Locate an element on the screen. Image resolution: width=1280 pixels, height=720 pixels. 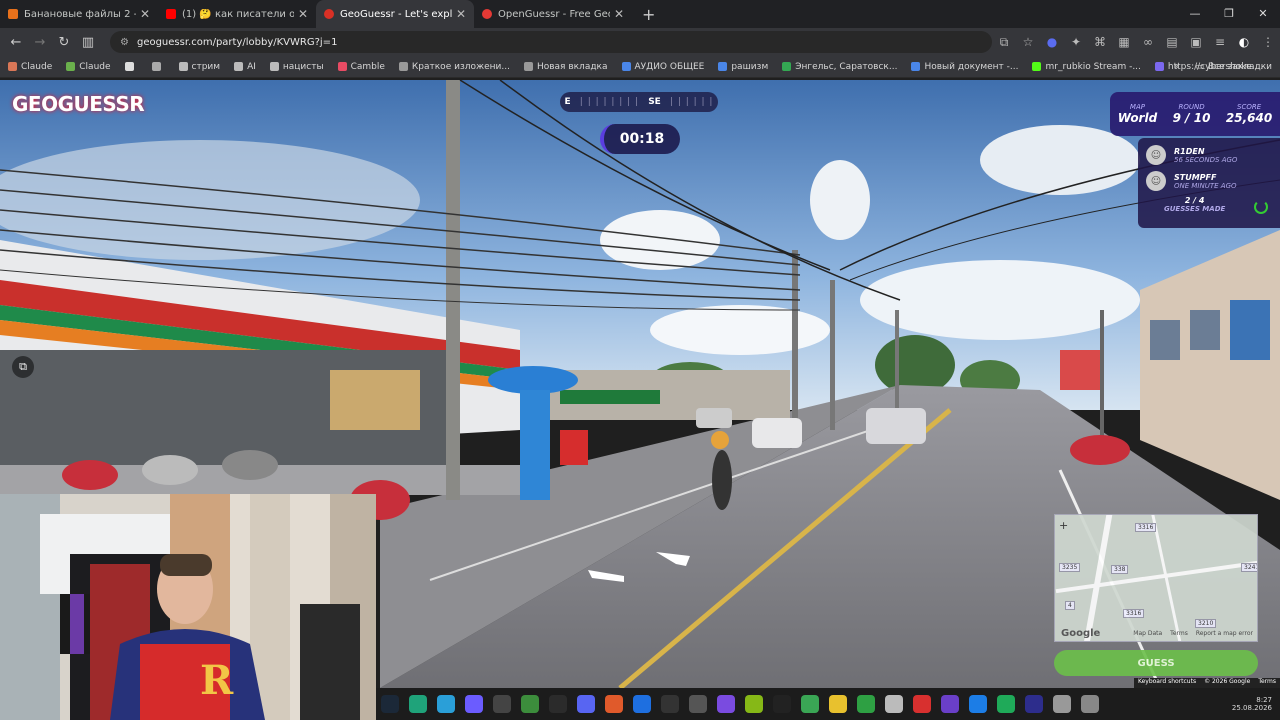
settings-icon is located at coordinates (1090, 704).